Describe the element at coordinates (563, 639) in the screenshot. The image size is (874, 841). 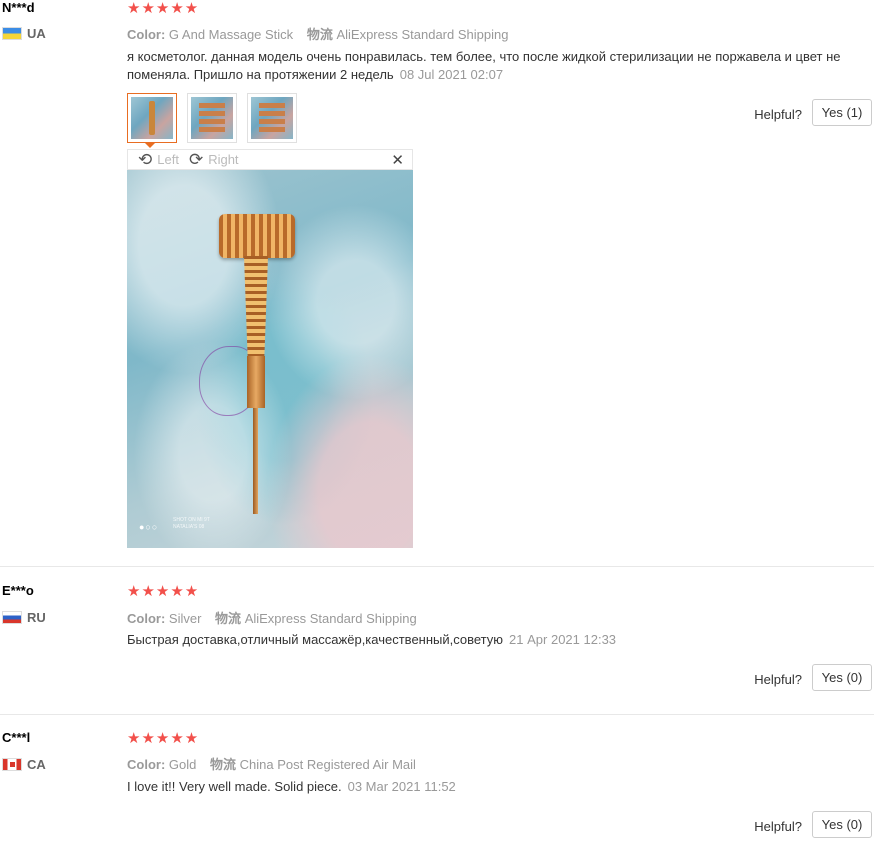
I see `review-date: 21 Apr 2021 12:33` at that location.